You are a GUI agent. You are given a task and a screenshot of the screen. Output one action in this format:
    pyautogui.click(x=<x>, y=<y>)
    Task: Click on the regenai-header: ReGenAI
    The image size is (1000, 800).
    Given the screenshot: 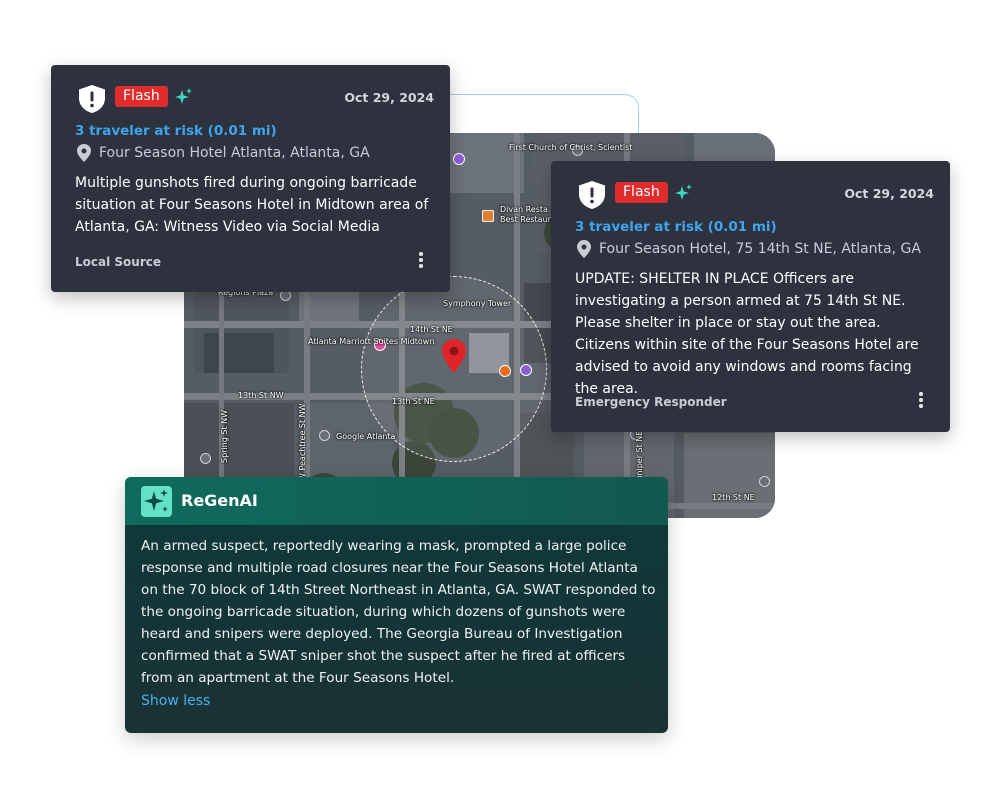 What is the action you would take?
    pyautogui.click(x=396, y=501)
    